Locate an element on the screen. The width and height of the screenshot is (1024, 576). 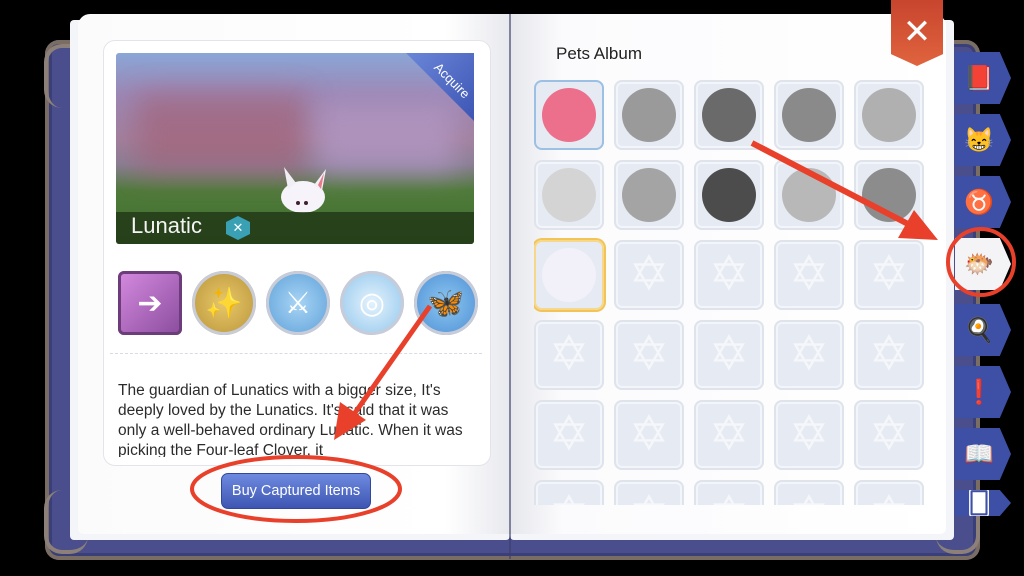
card-icon: 🂠 is located at coordinates (979, 503).